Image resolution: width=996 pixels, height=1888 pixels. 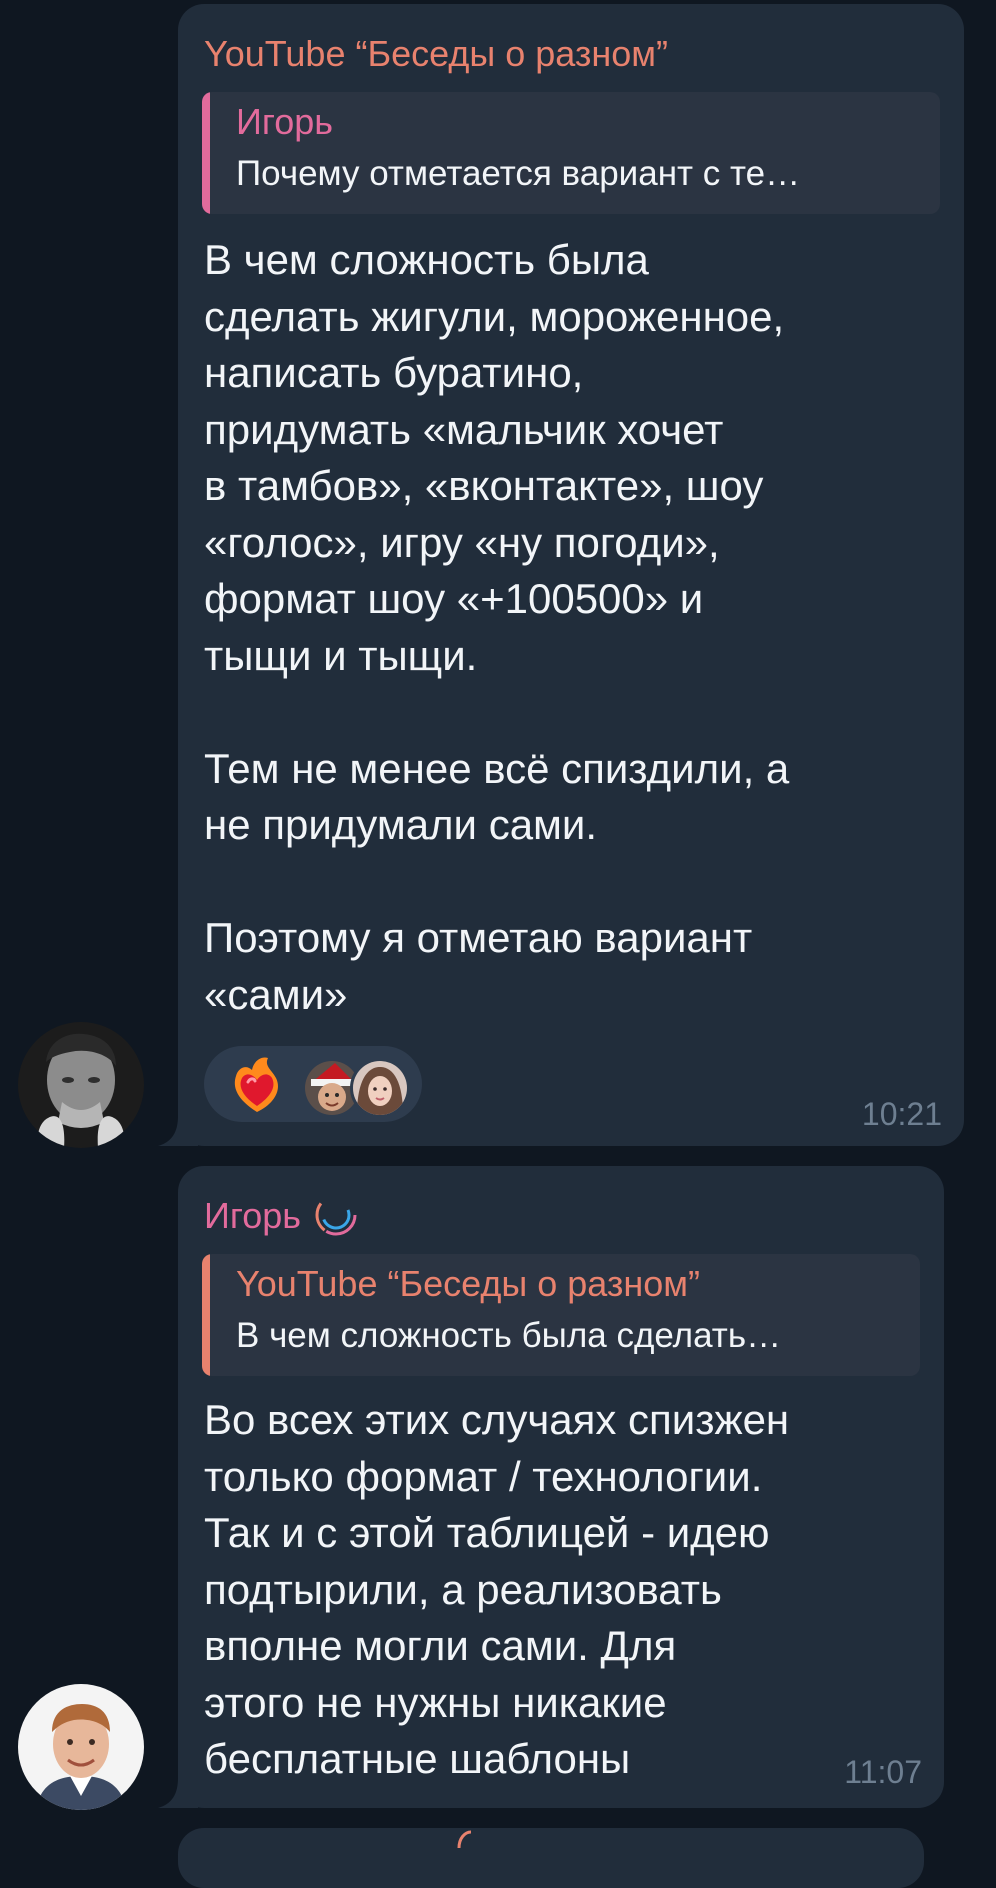 I want to click on next-message-bubble, so click(x=551, y=1858).